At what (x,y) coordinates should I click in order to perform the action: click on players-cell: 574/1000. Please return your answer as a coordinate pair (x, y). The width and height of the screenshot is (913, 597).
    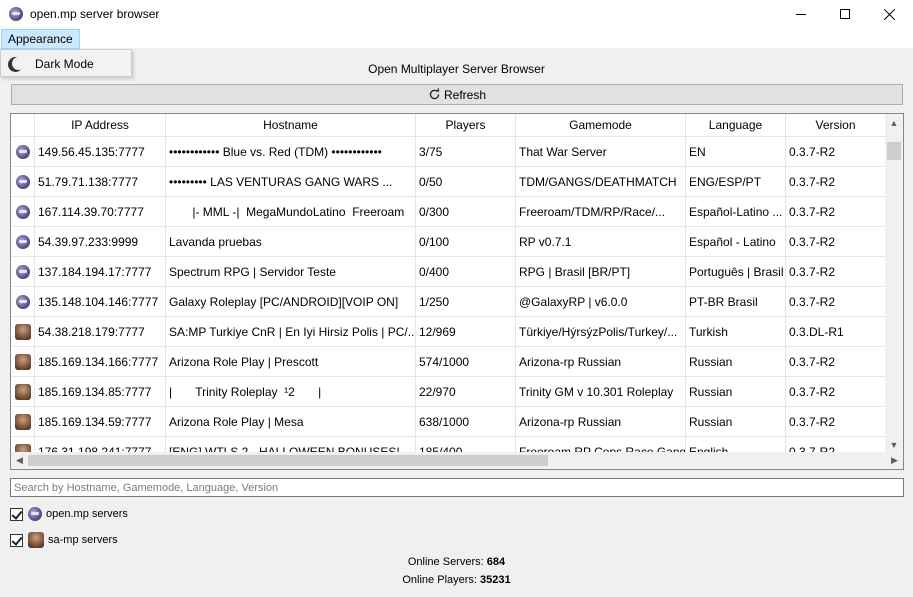
    Looking at the image, I should click on (466, 362).